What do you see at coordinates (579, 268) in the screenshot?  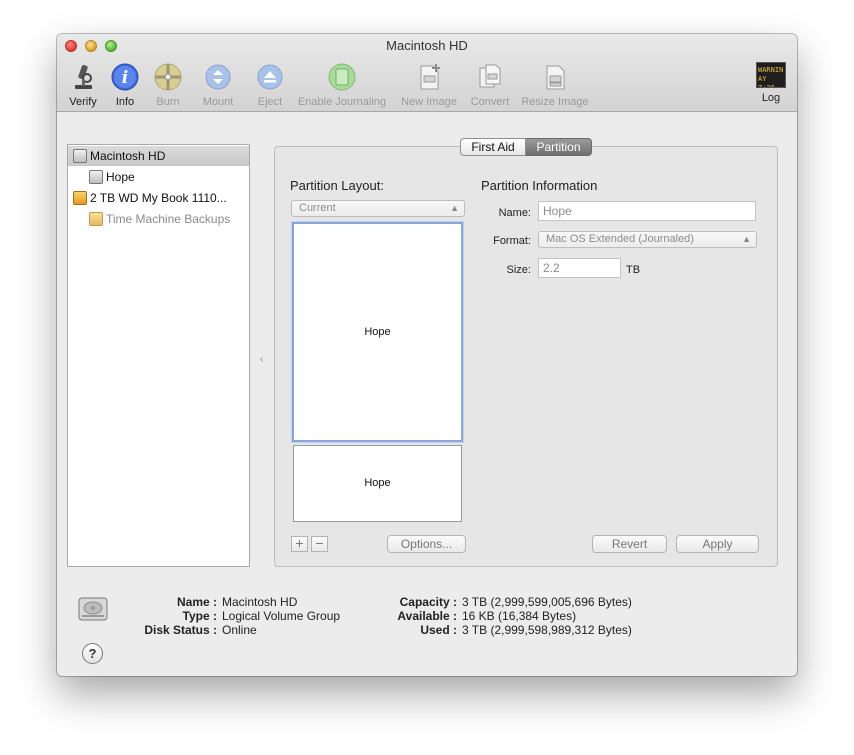 I see `partition-size-field: 2.2` at bounding box center [579, 268].